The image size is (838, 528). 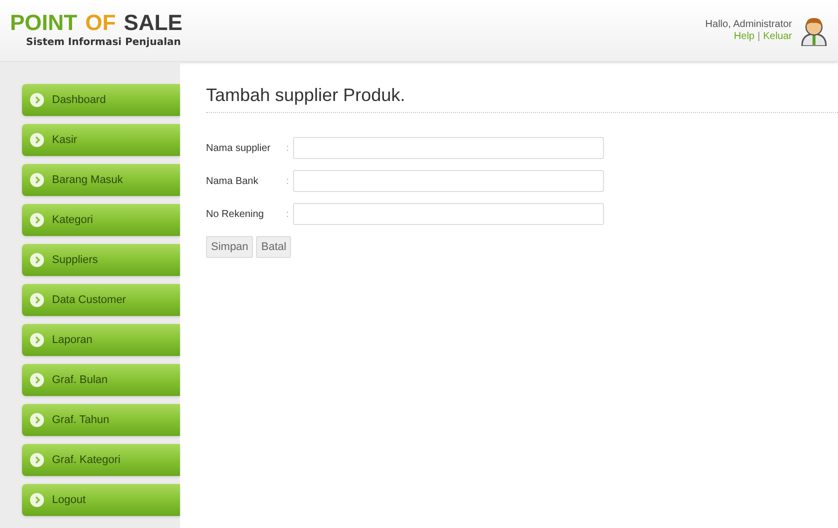 What do you see at coordinates (101, 300) in the screenshot?
I see `sidebar-item: Data Customer` at bounding box center [101, 300].